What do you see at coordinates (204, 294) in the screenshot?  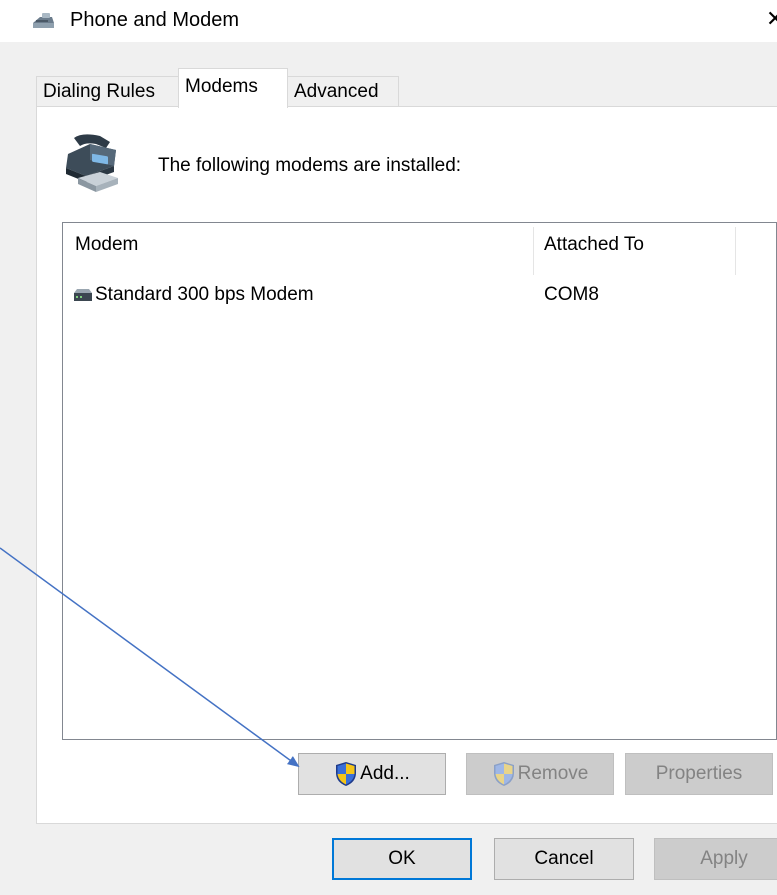 I see `modem-name: Standard 300 bps Modem` at bounding box center [204, 294].